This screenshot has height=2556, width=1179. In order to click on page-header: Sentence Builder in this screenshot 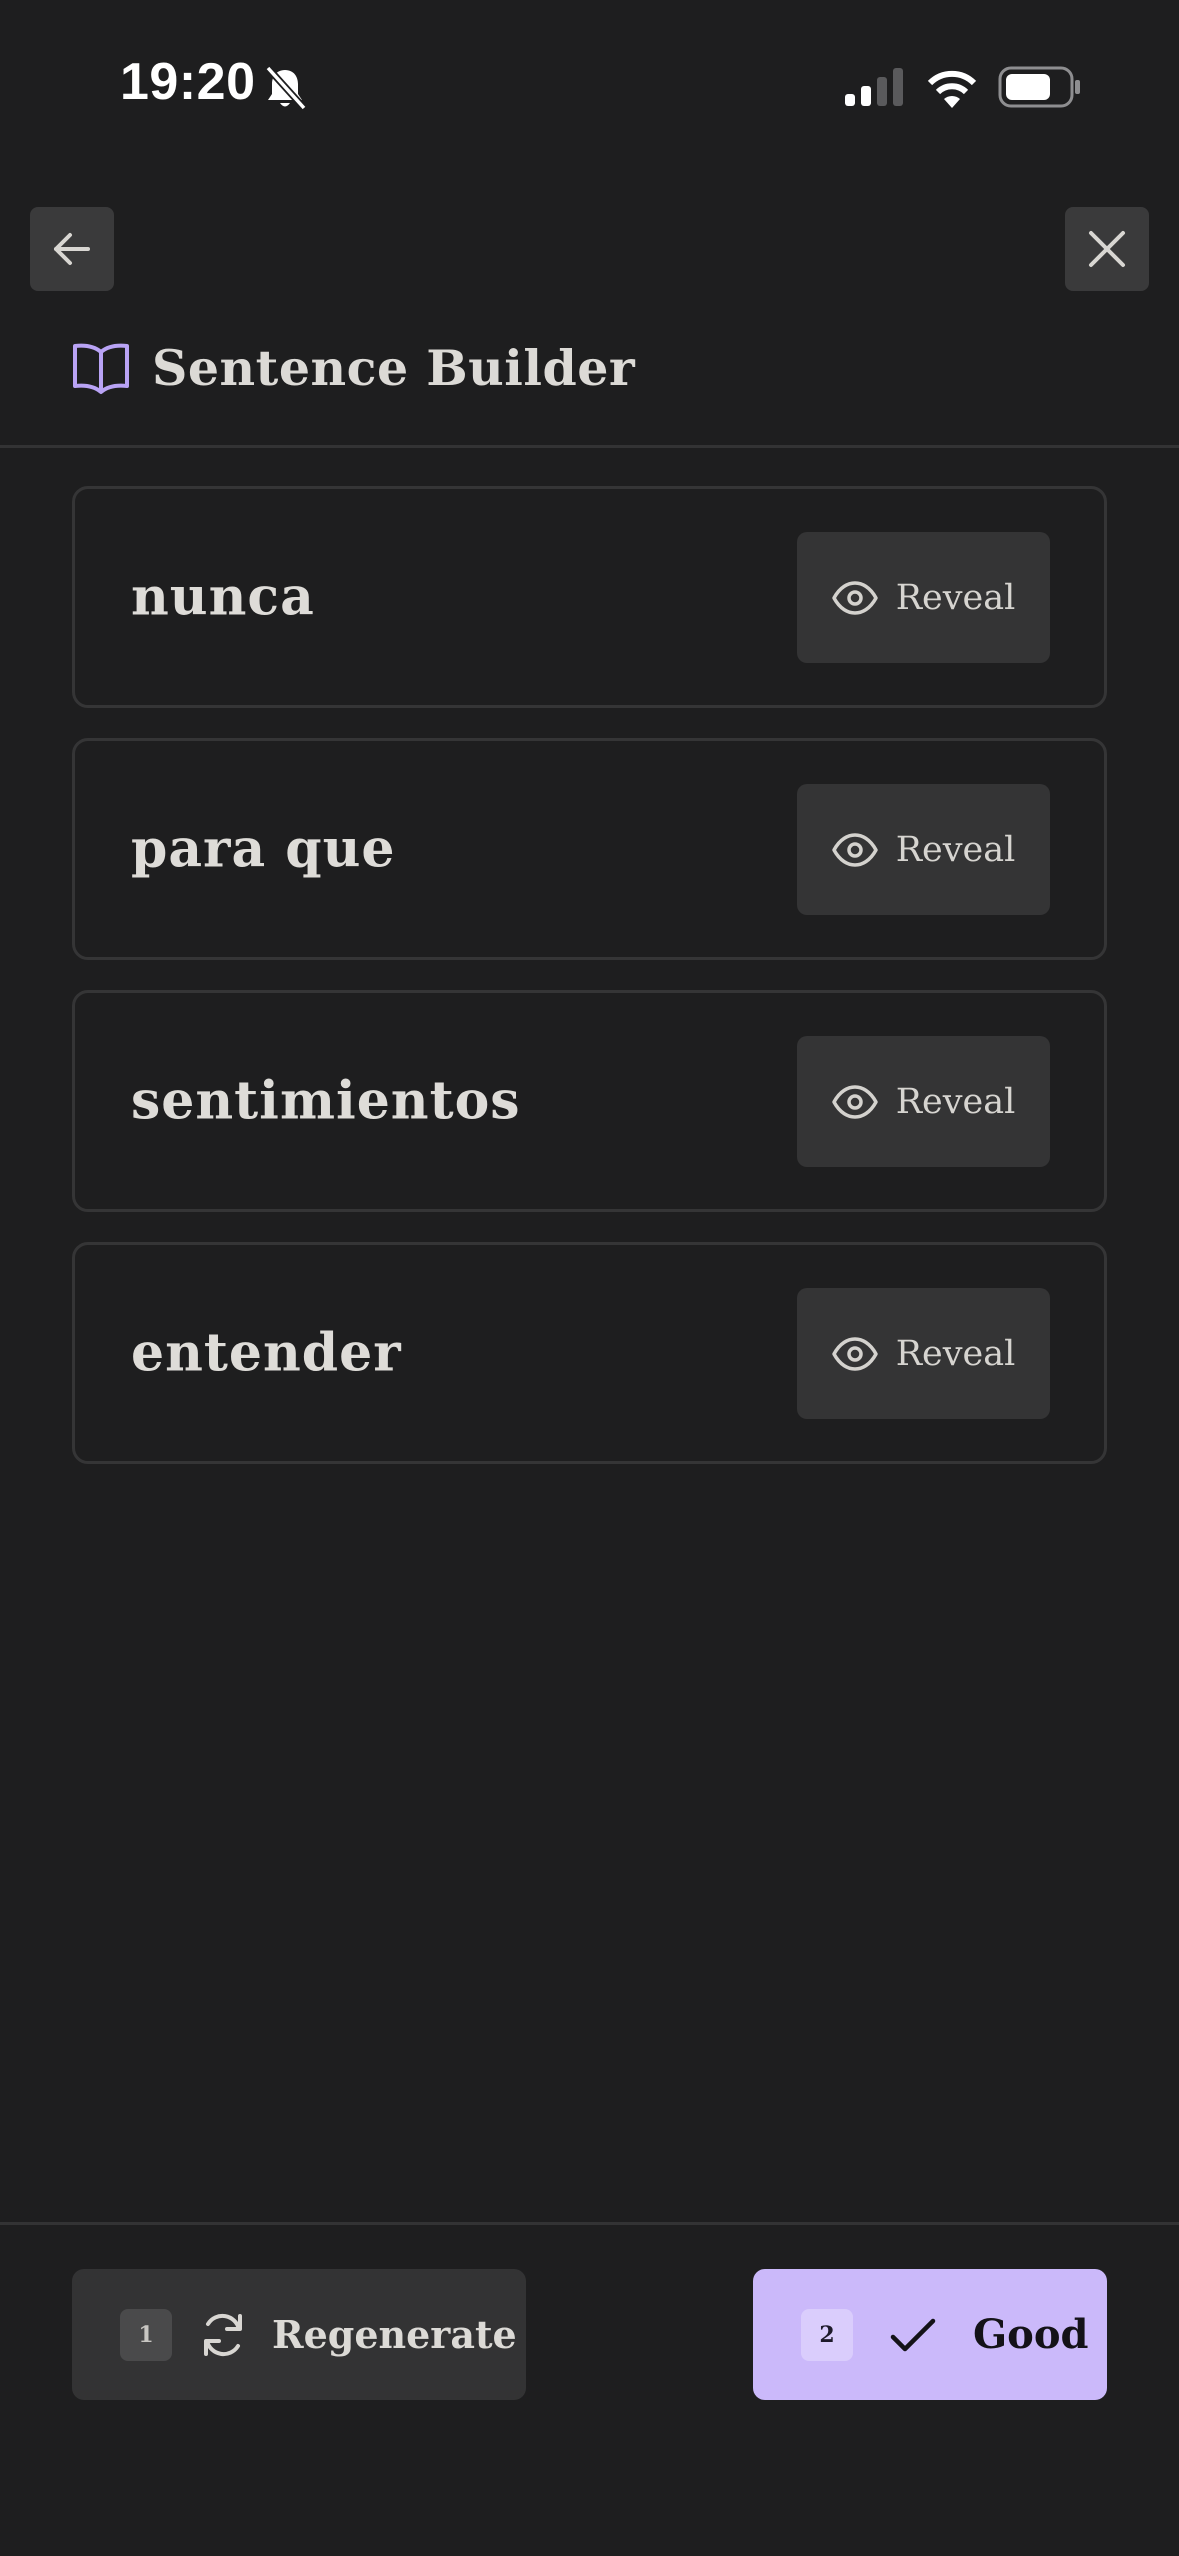, I will do `click(353, 368)`.